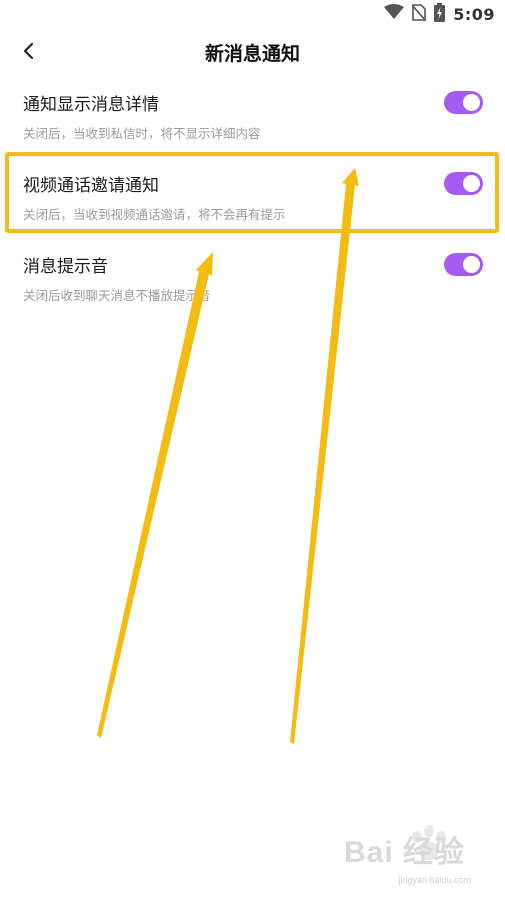  What do you see at coordinates (142, 133) in the screenshot?
I see `setting-description: 关闭后，当收到私信时，将不显示详细内容` at bounding box center [142, 133].